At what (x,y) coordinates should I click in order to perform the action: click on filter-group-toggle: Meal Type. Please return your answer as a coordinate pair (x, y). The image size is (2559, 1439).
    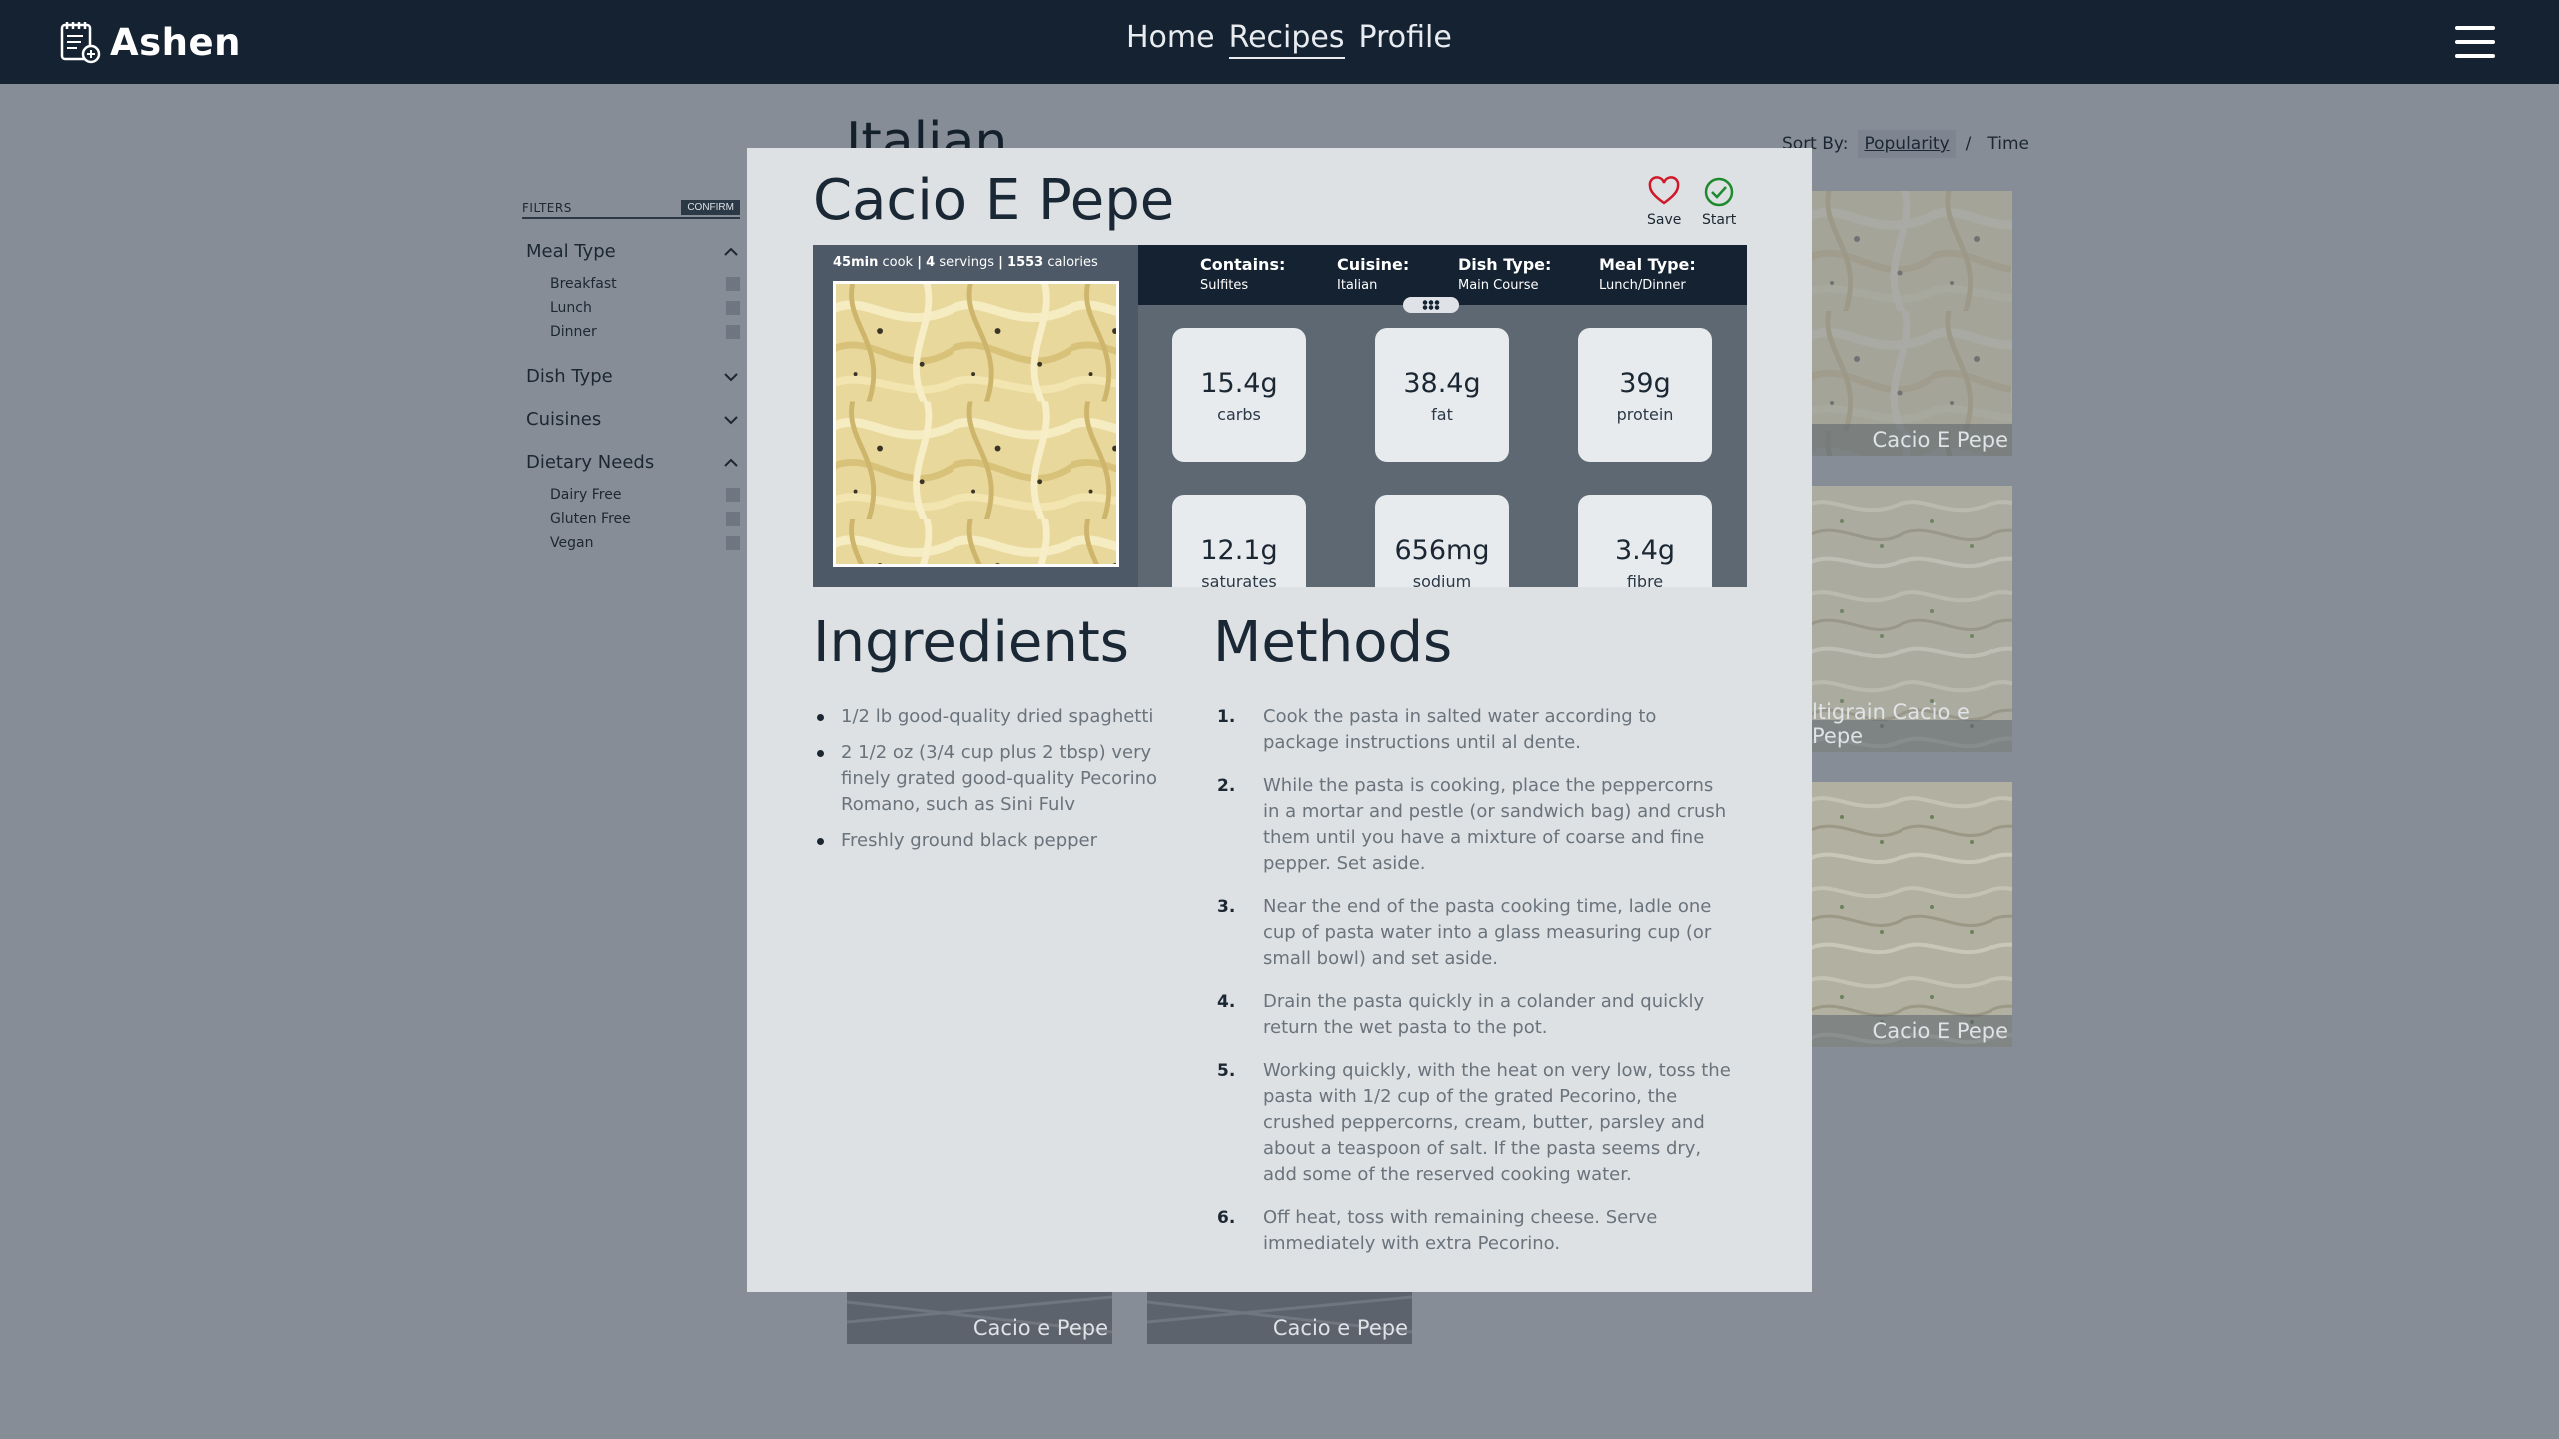
    Looking at the image, I should click on (631, 251).